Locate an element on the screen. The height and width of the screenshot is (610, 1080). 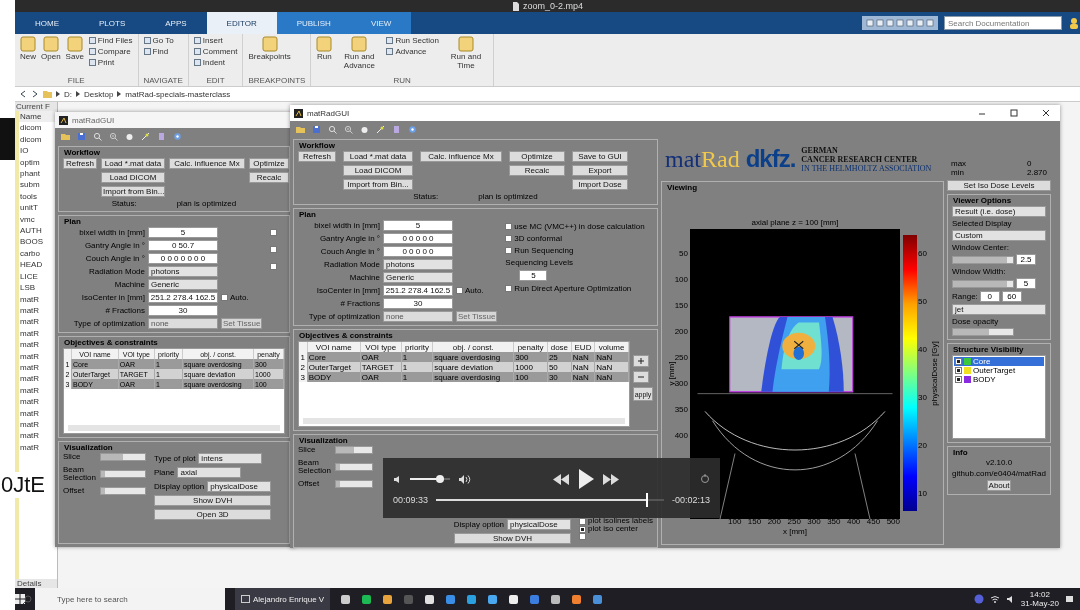
text-field: 0 is located at coordinates (989, 296).